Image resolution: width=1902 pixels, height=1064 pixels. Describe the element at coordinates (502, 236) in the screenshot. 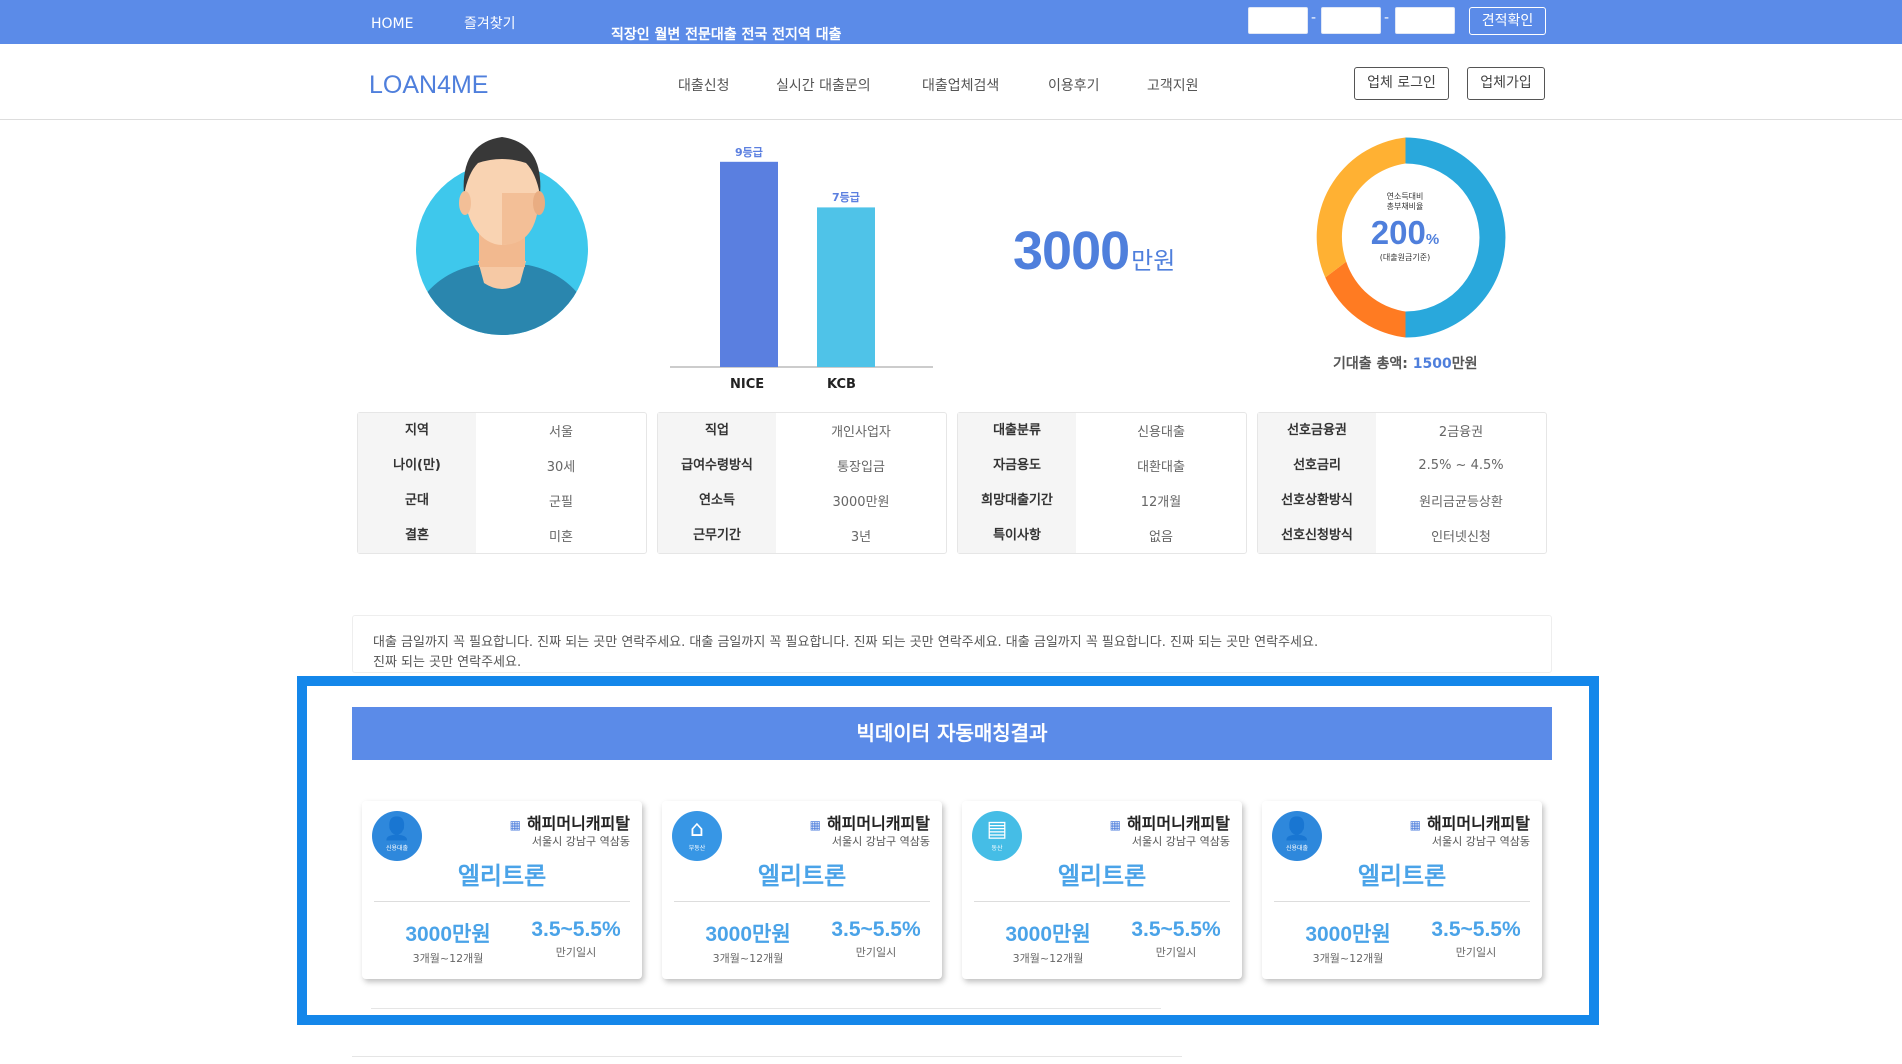

I see `user-avatar` at that location.